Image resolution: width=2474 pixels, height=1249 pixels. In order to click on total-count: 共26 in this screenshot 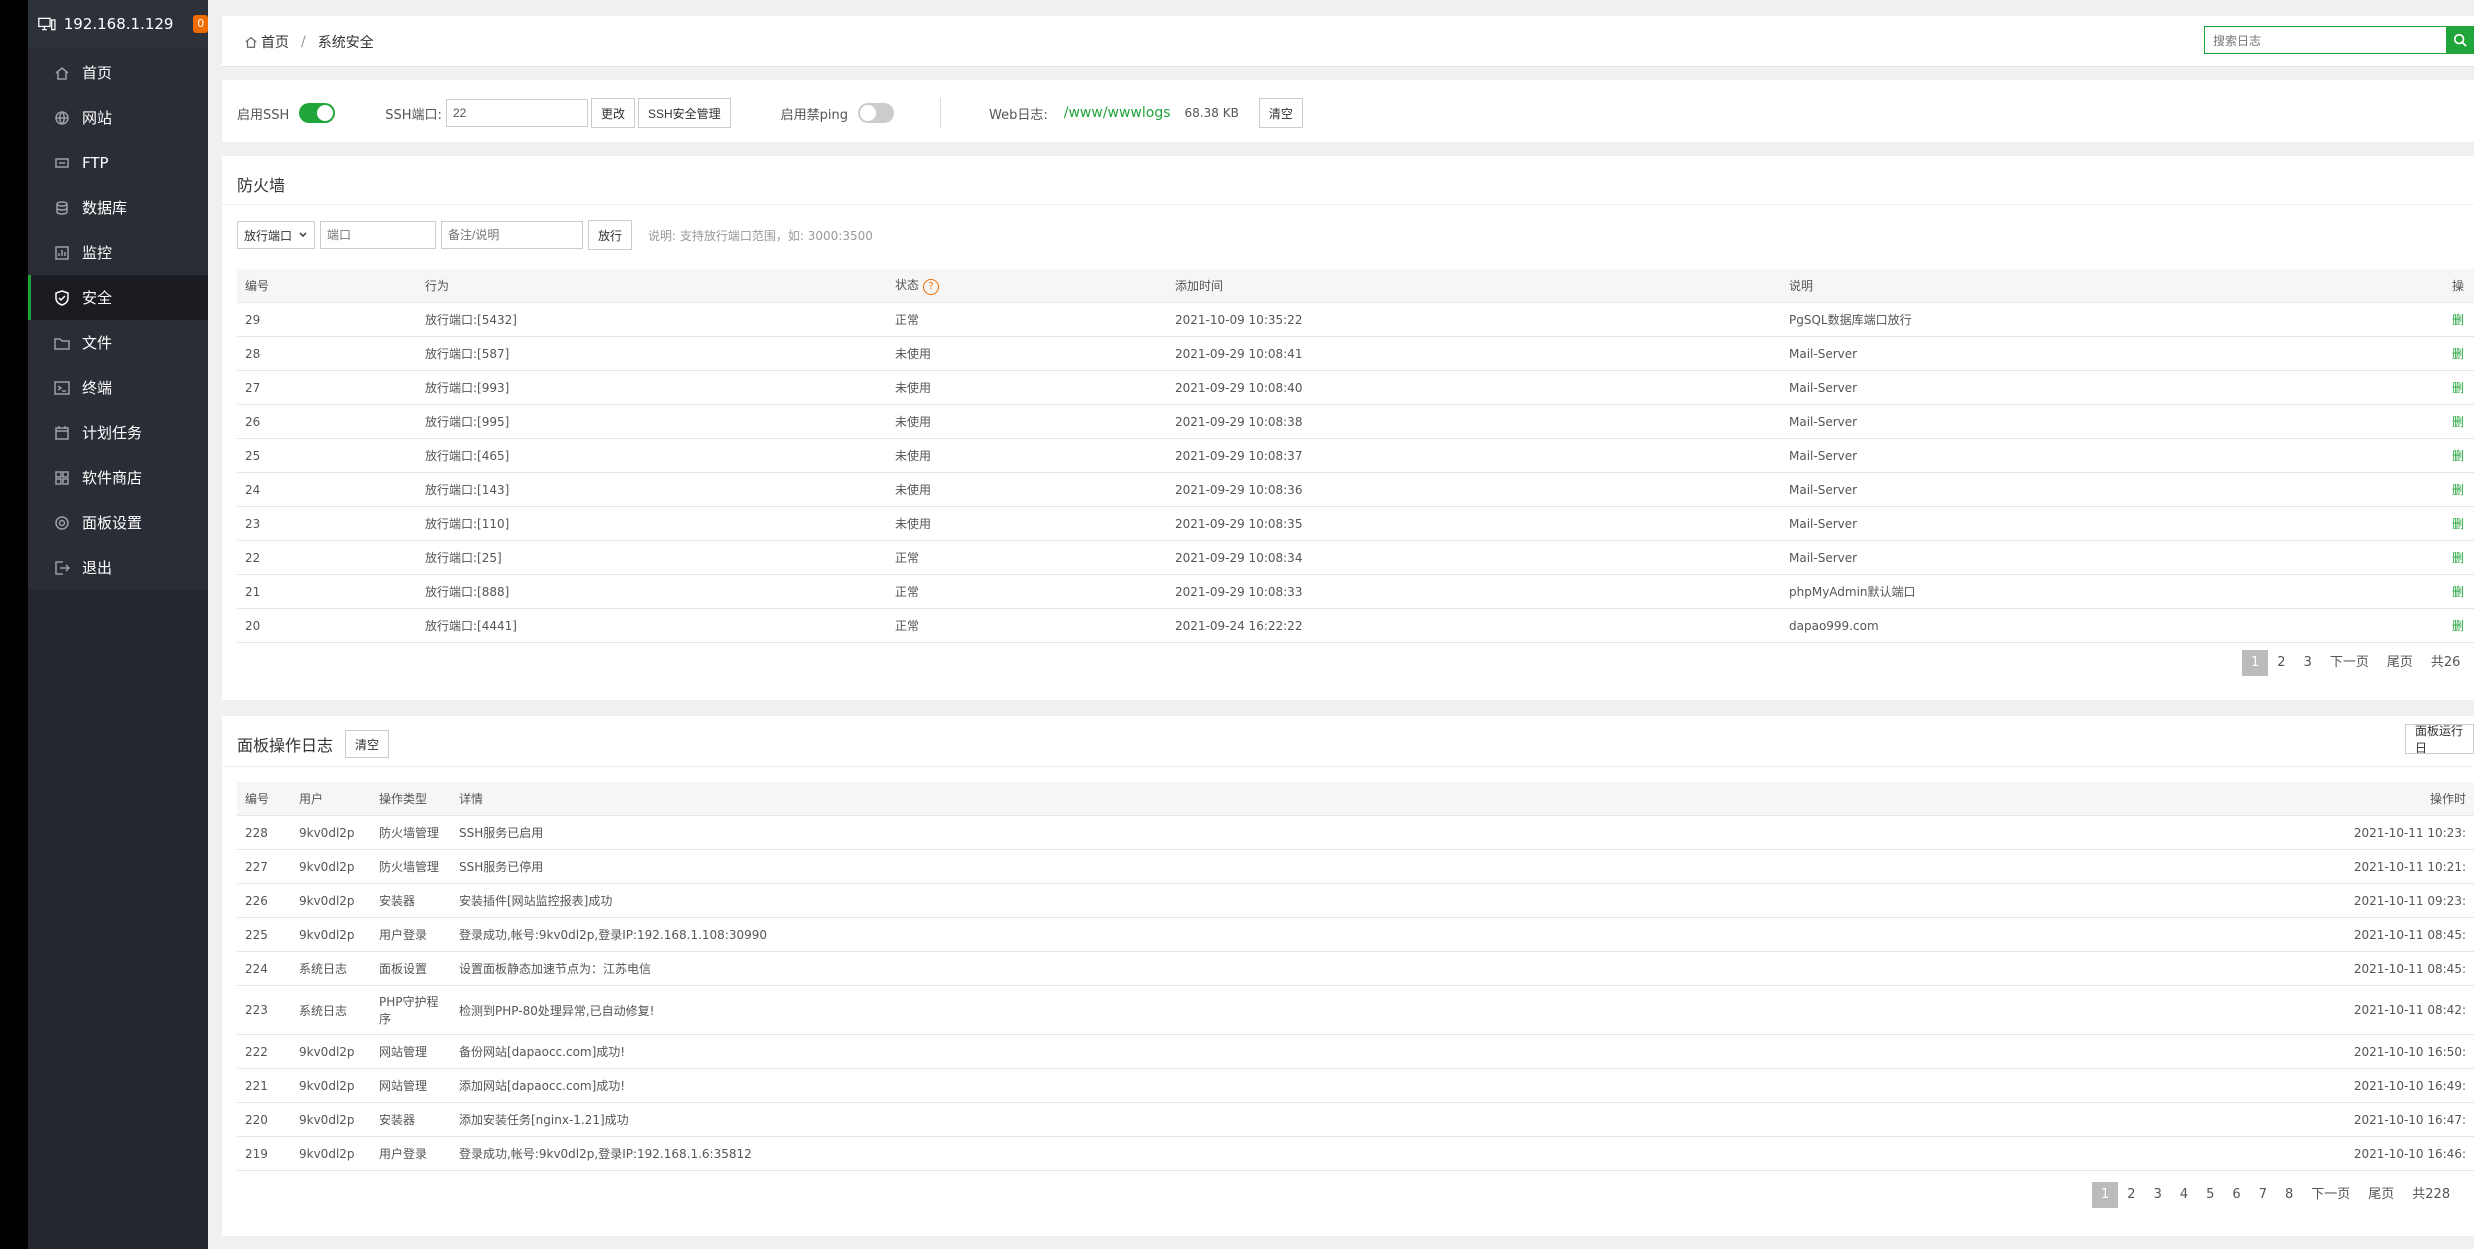, I will do `click(2445, 662)`.